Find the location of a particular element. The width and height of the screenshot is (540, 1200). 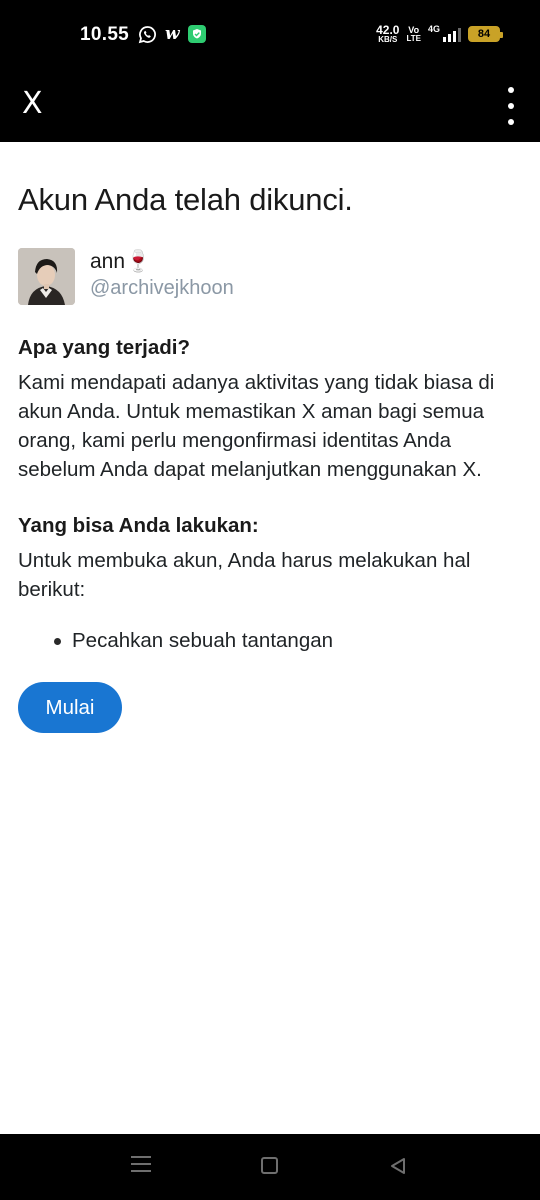

recent-apps-icon is located at coordinates (141, 1164).